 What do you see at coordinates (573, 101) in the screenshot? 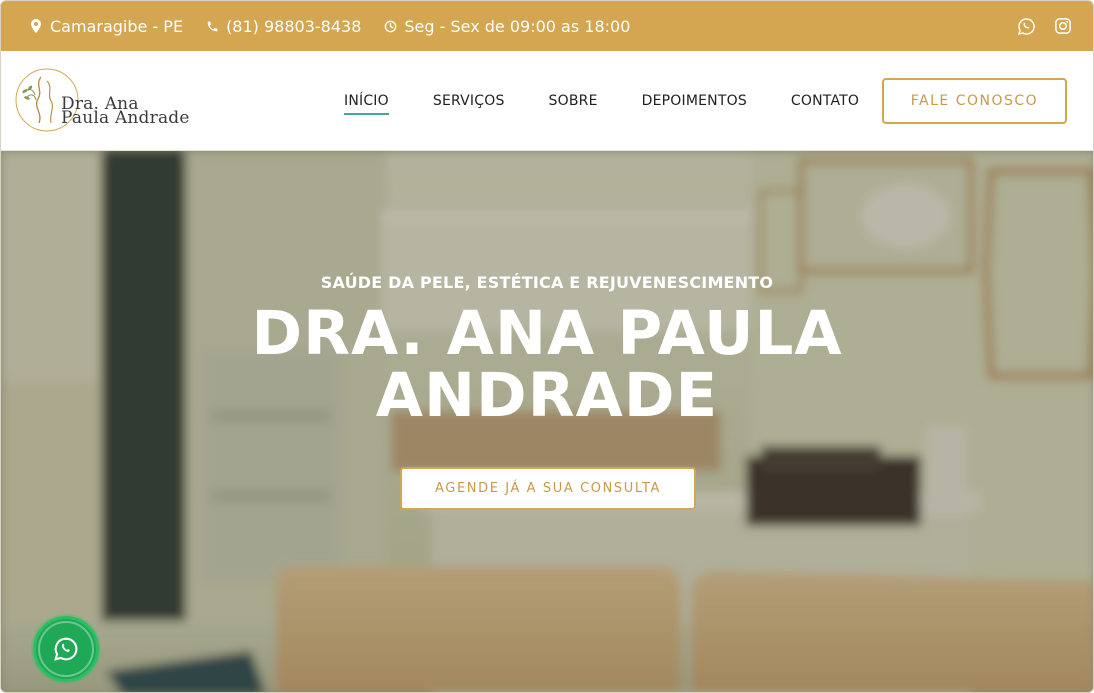
I see `nav-item-sobre: SOBRE` at bounding box center [573, 101].